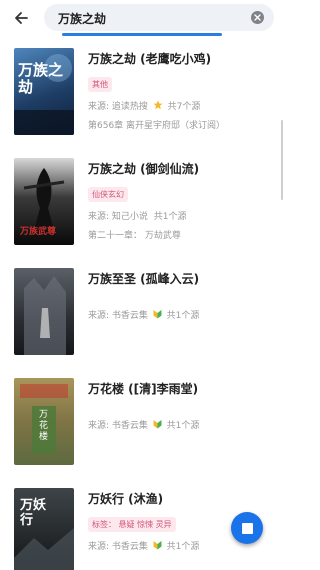 This screenshot has height=570, width=320. I want to click on genre-tag: 仙侠玄幻, so click(108, 194).